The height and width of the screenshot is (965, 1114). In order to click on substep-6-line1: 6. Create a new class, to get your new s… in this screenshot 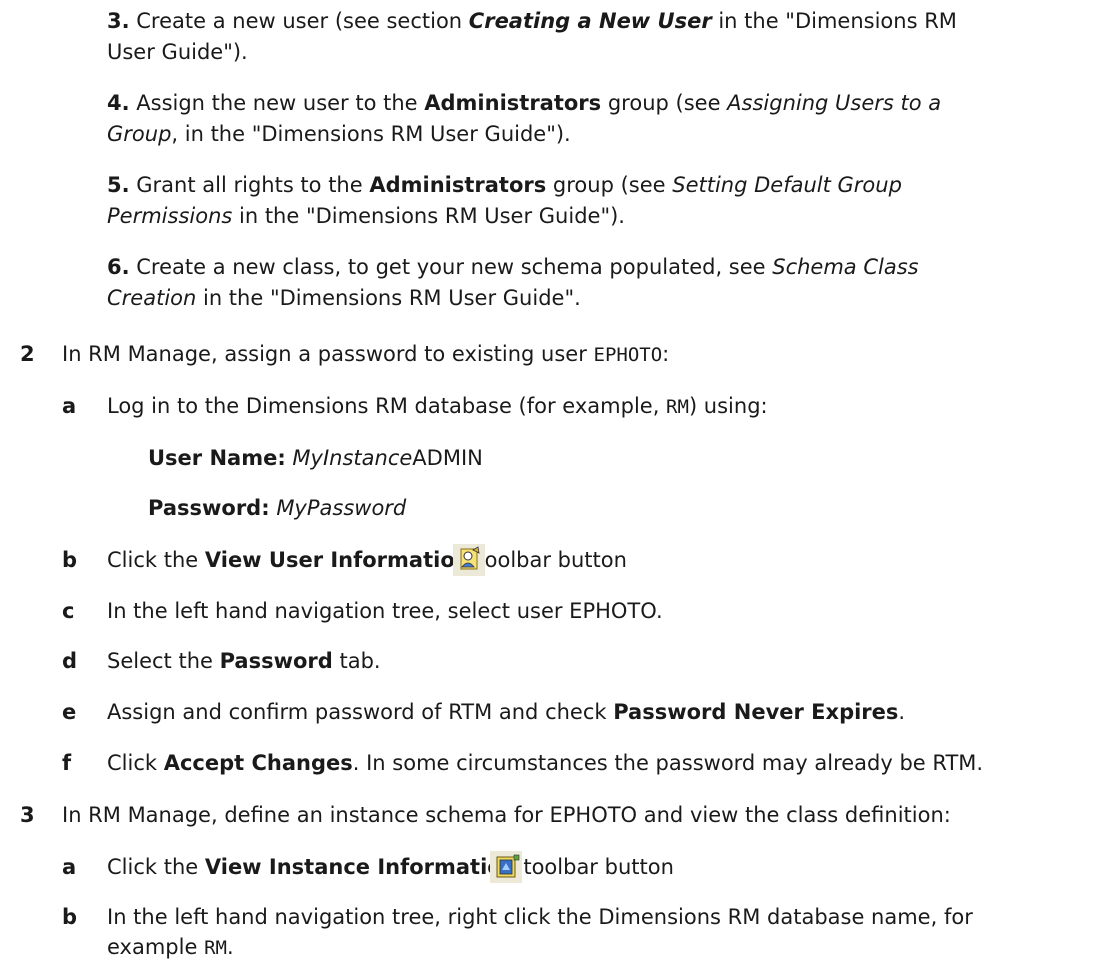, I will do `click(513, 267)`.